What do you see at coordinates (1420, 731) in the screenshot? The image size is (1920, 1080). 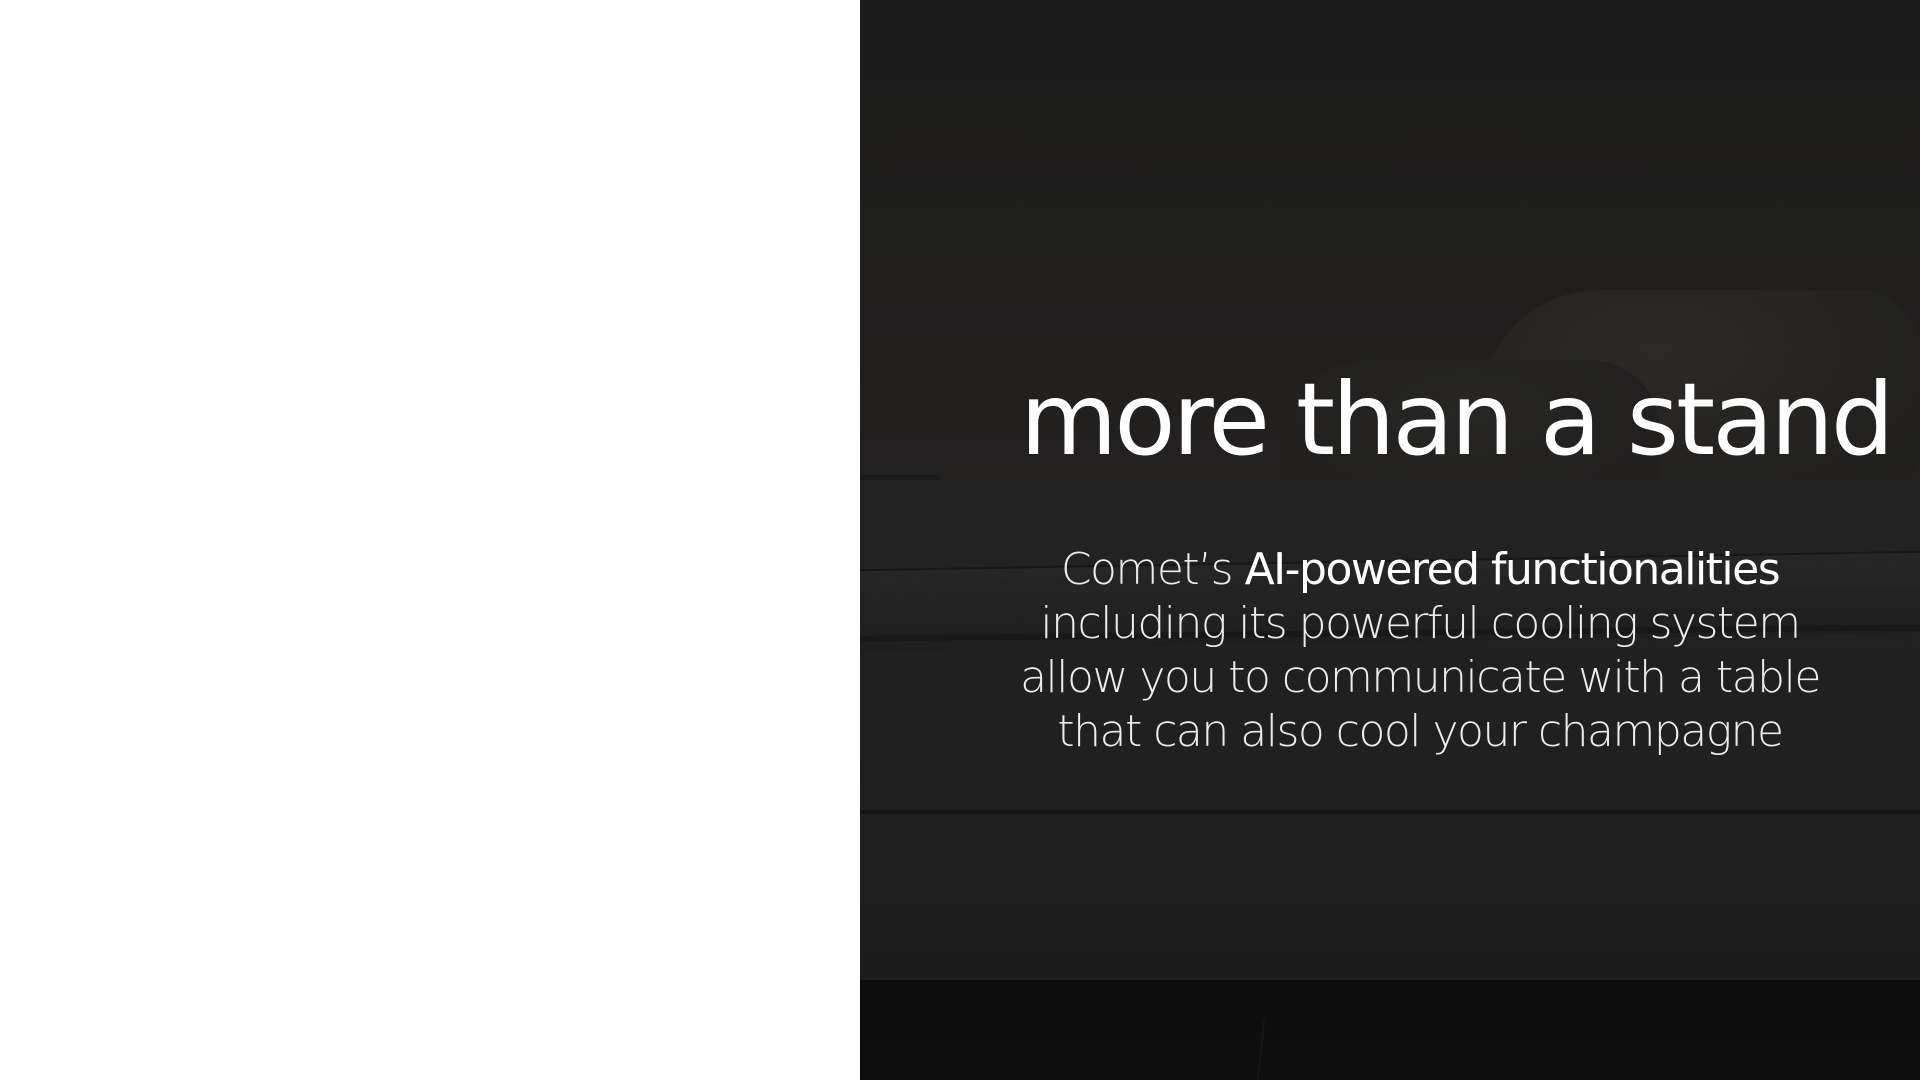 I see `body-line-4: that can also cool your champagne` at bounding box center [1420, 731].